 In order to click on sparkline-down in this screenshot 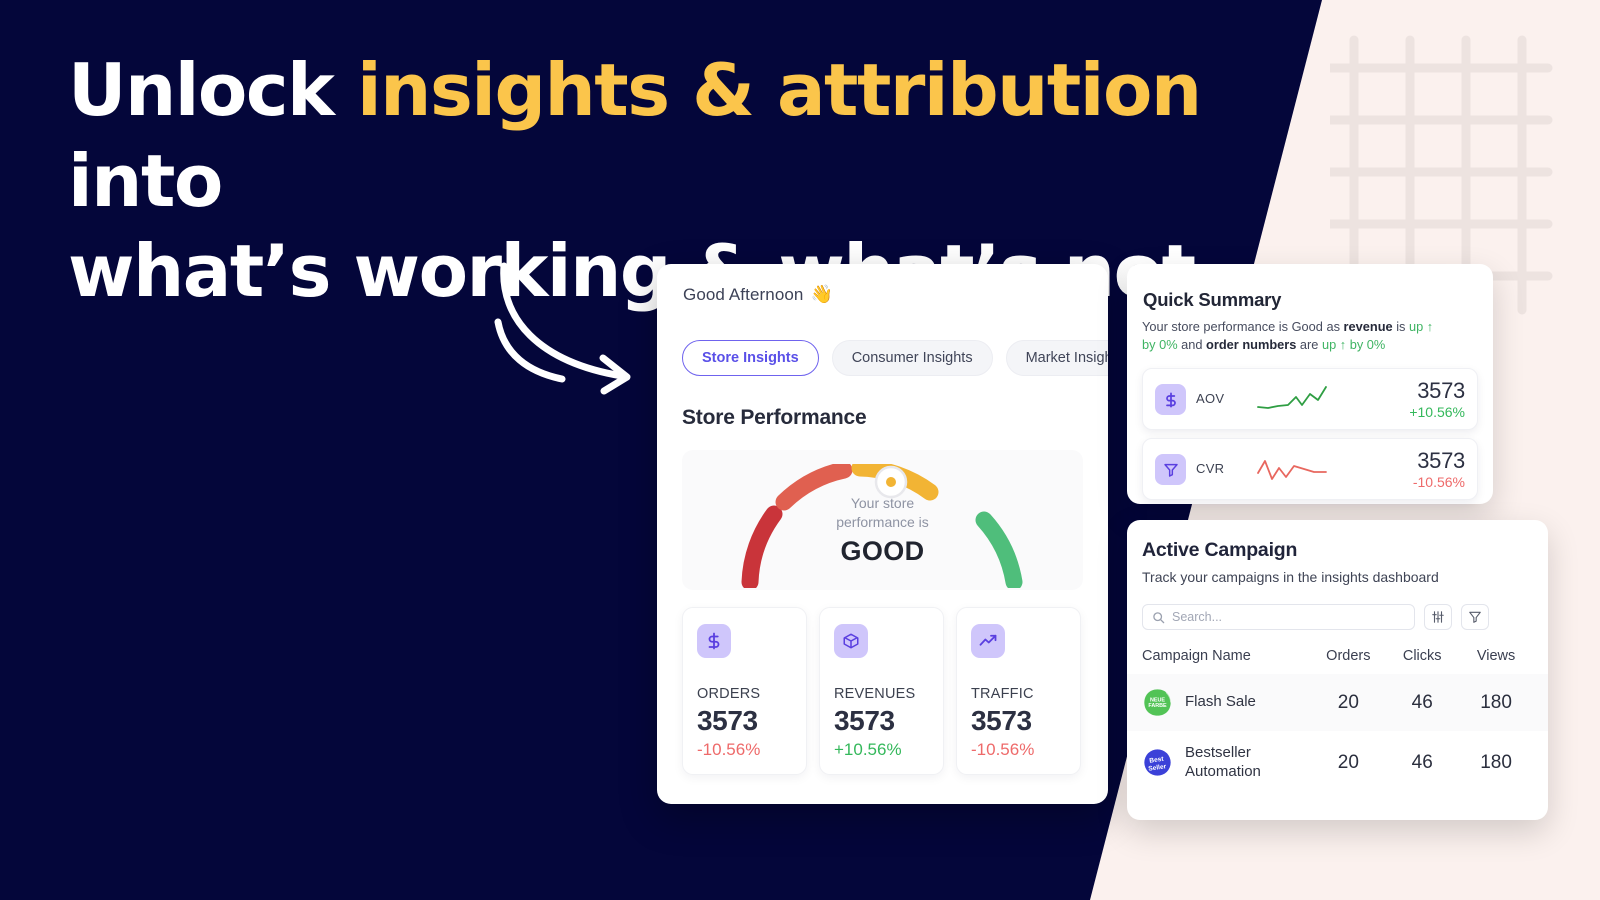, I will do `click(1292, 470)`.